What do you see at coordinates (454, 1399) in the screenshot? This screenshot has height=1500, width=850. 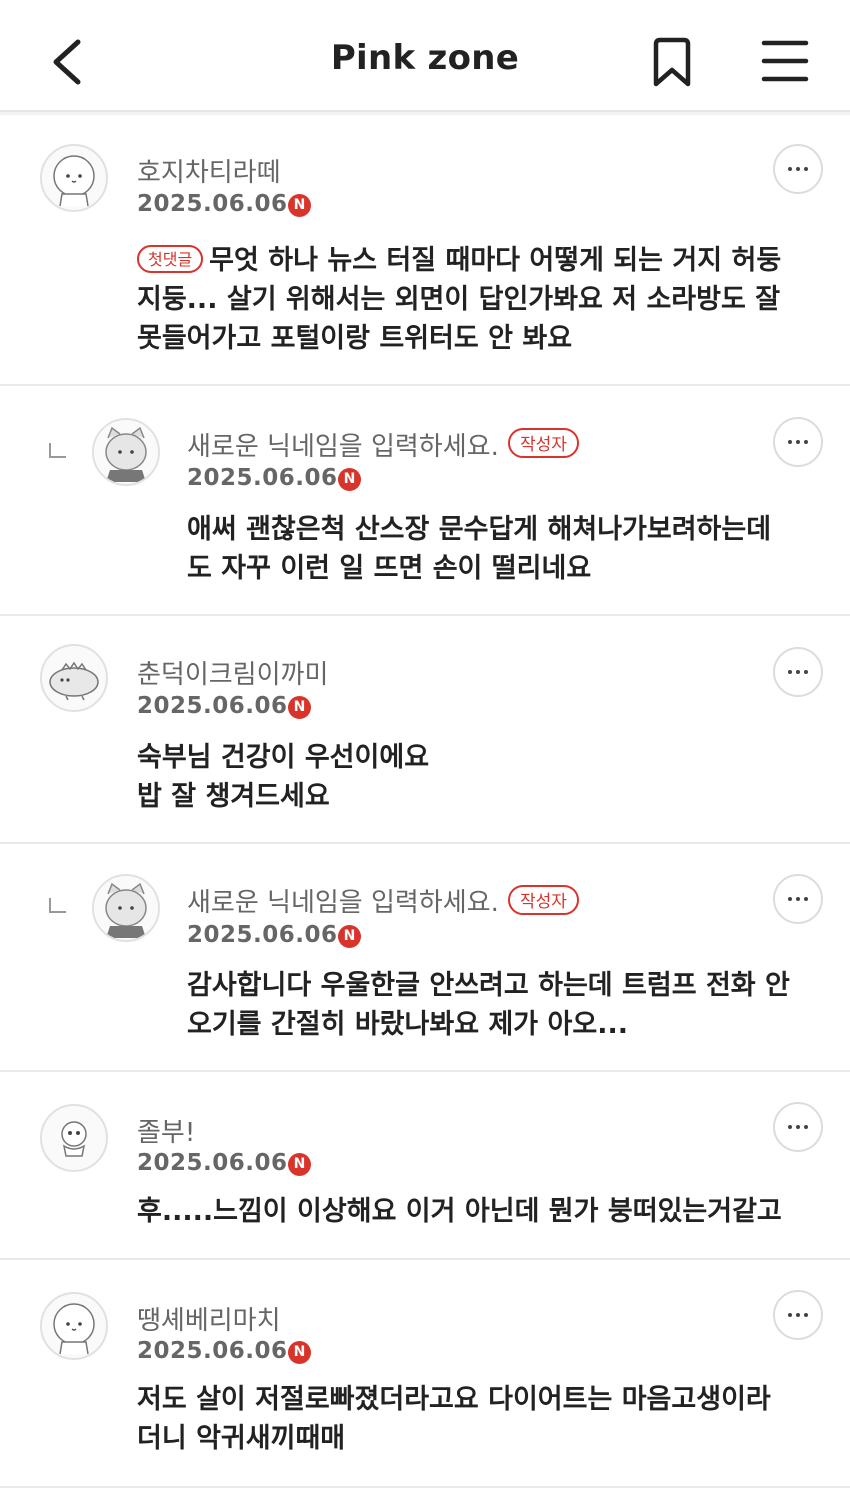 I see `comment-line: 저도 살이 저절로빠졌더라고요 다이어트는 마음고생이라` at bounding box center [454, 1399].